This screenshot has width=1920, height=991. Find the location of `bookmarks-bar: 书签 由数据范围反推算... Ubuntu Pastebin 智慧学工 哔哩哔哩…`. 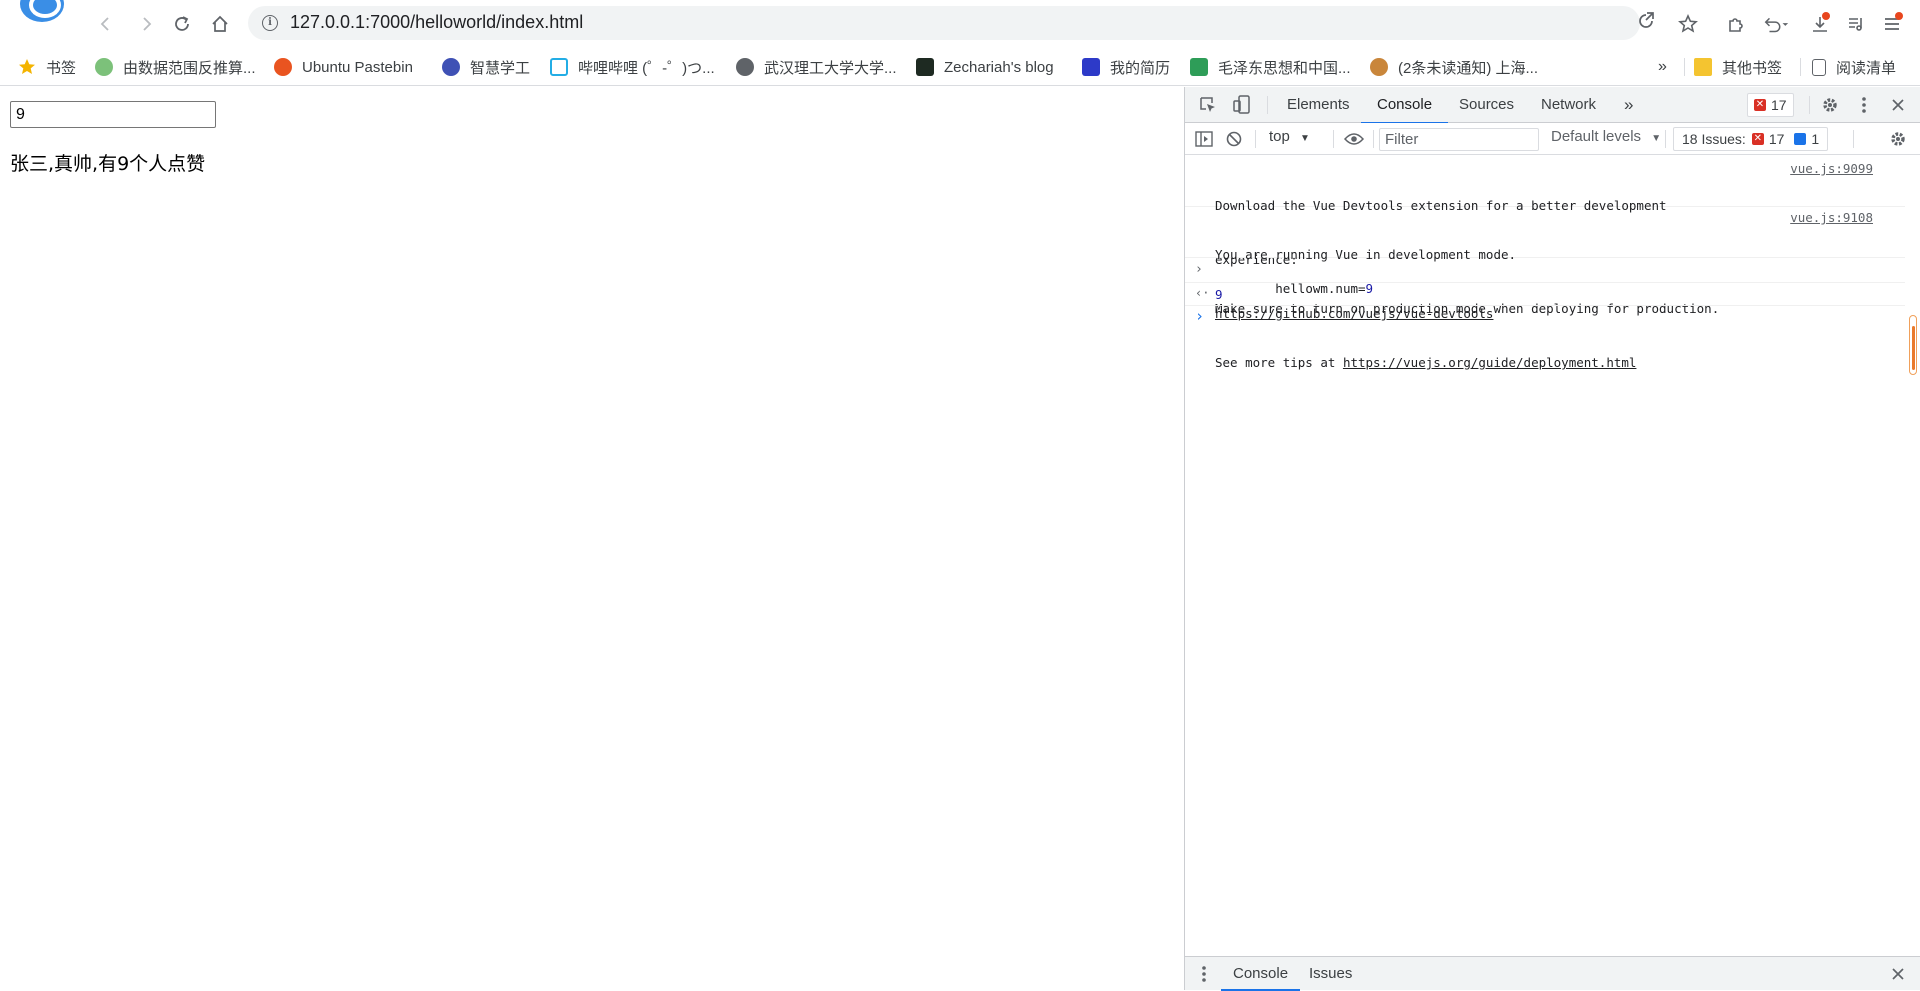

bookmarks-bar: 书签 由数据范围反推算... Ubuntu Pastebin 智慧学工 哔哩哔哩… is located at coordinates (960, 67).